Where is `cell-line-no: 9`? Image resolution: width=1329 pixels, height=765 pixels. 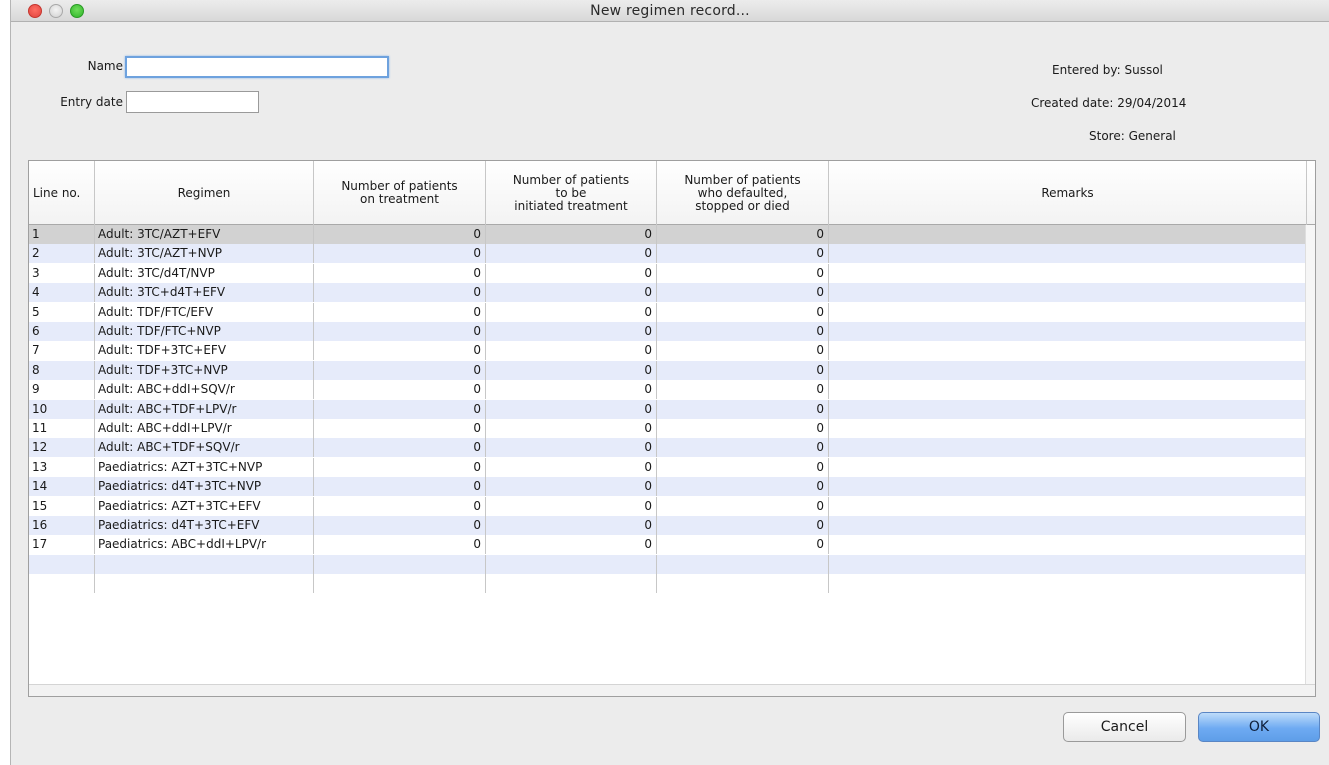 cell-line-no: 9 is located at coordinates (62, 390).